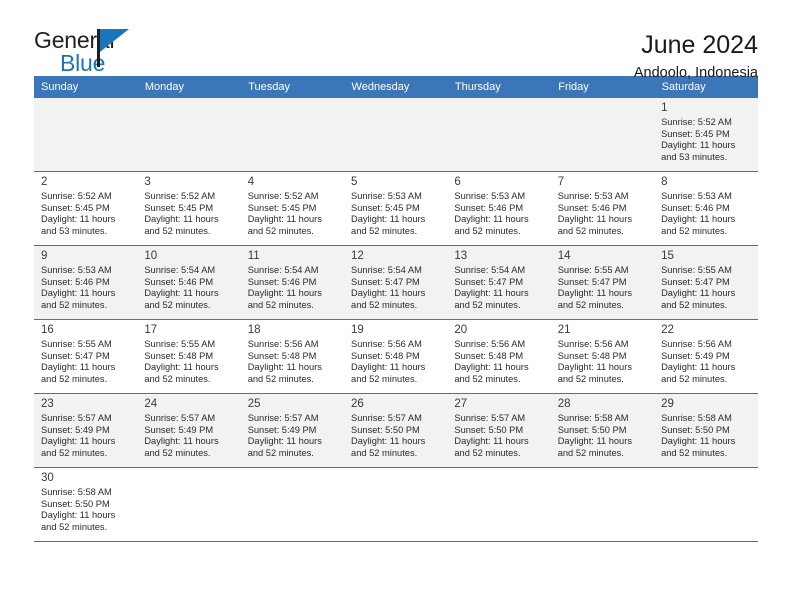 The width and height of the screenshot is (792, 612). Describe the element at coordinates (75, 429) in the screenshot. I see `day-detail-line: Sunset: 5:49 PM` at that location.